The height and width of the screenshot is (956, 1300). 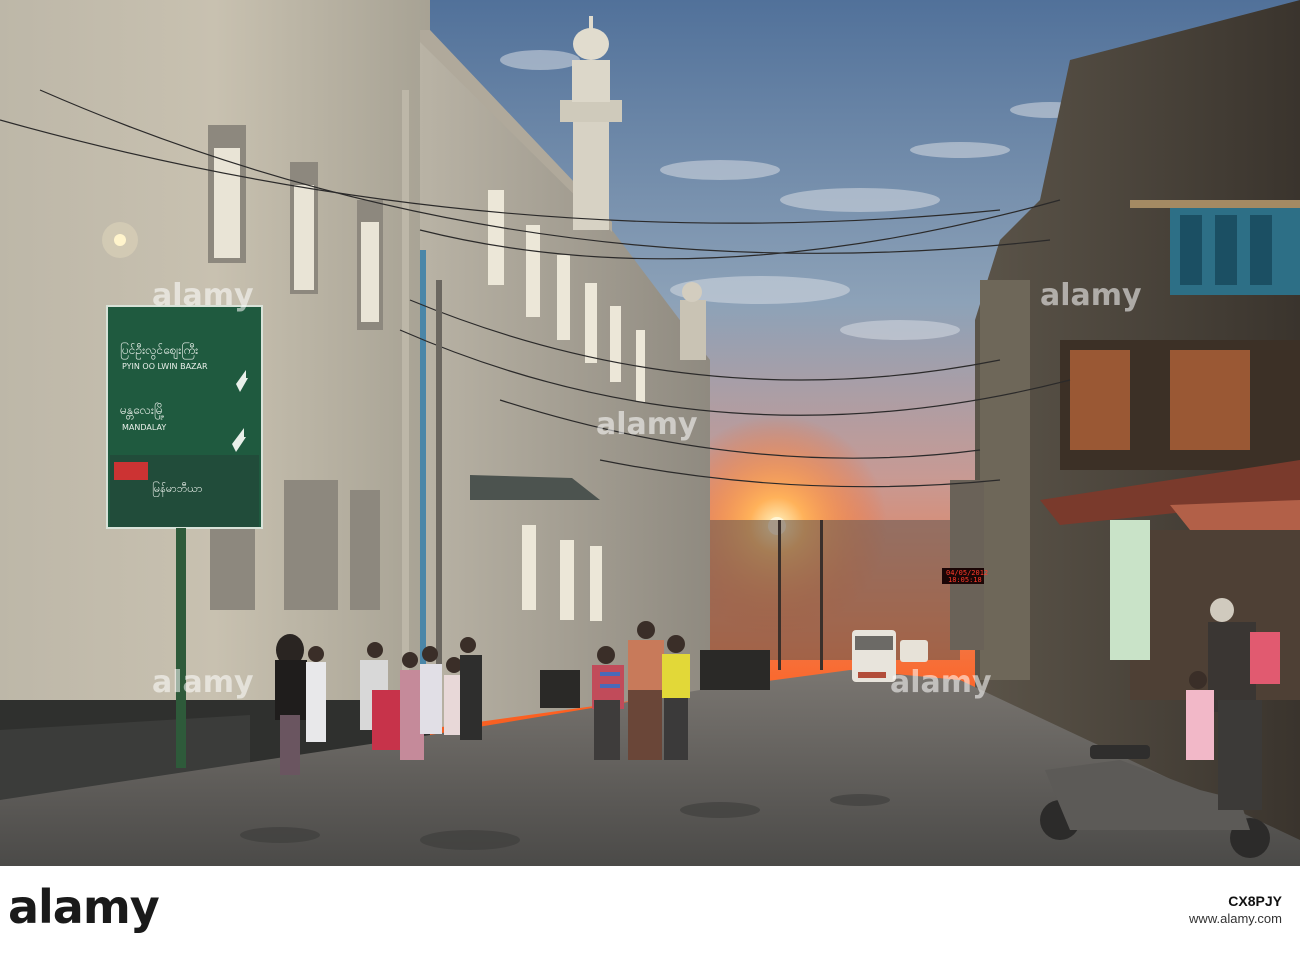 What do you see at coordinates (967, 565) in the screenshot?
I see `far-right-building` at bounding box center [967, 565].